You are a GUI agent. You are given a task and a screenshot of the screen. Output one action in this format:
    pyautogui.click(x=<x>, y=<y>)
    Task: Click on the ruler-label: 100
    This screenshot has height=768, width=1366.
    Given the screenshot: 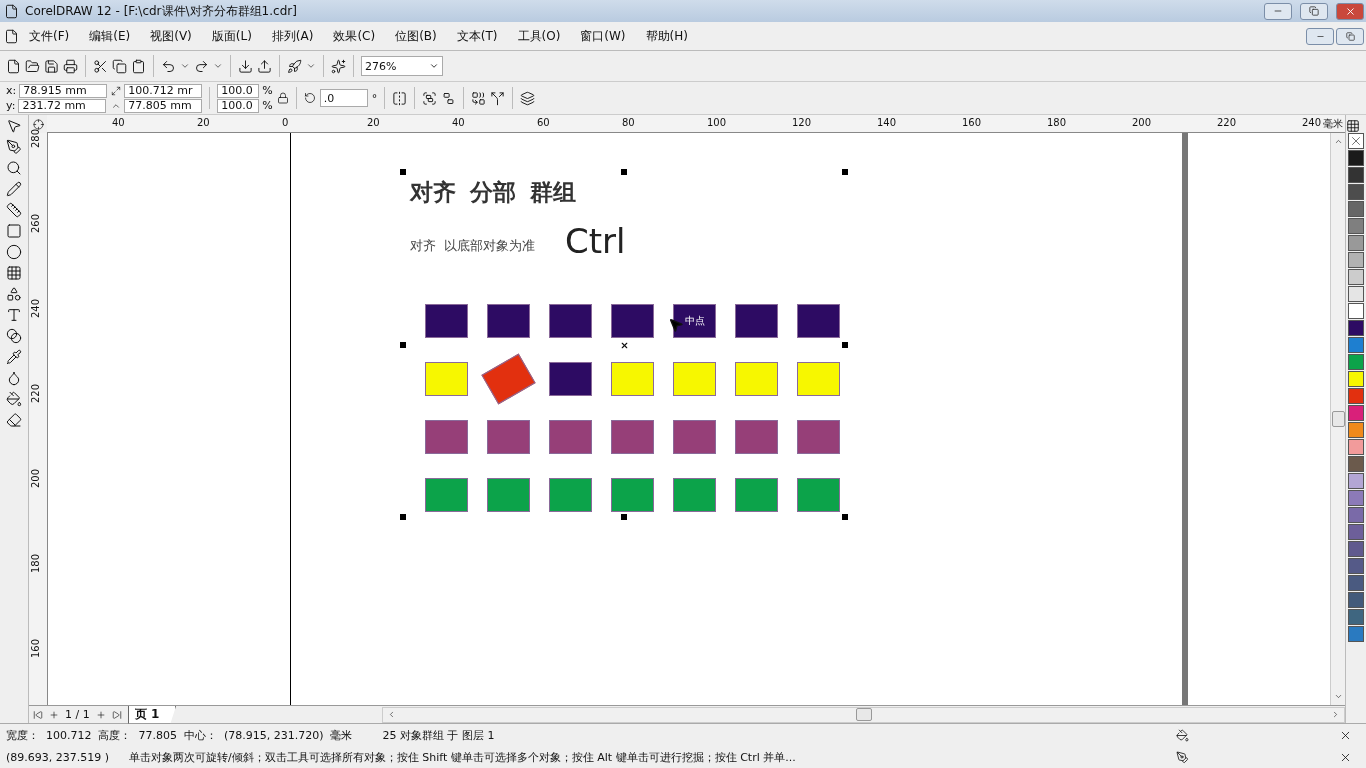 What is the action you would take?
    pyautogui.click(x=717, y=122)
    